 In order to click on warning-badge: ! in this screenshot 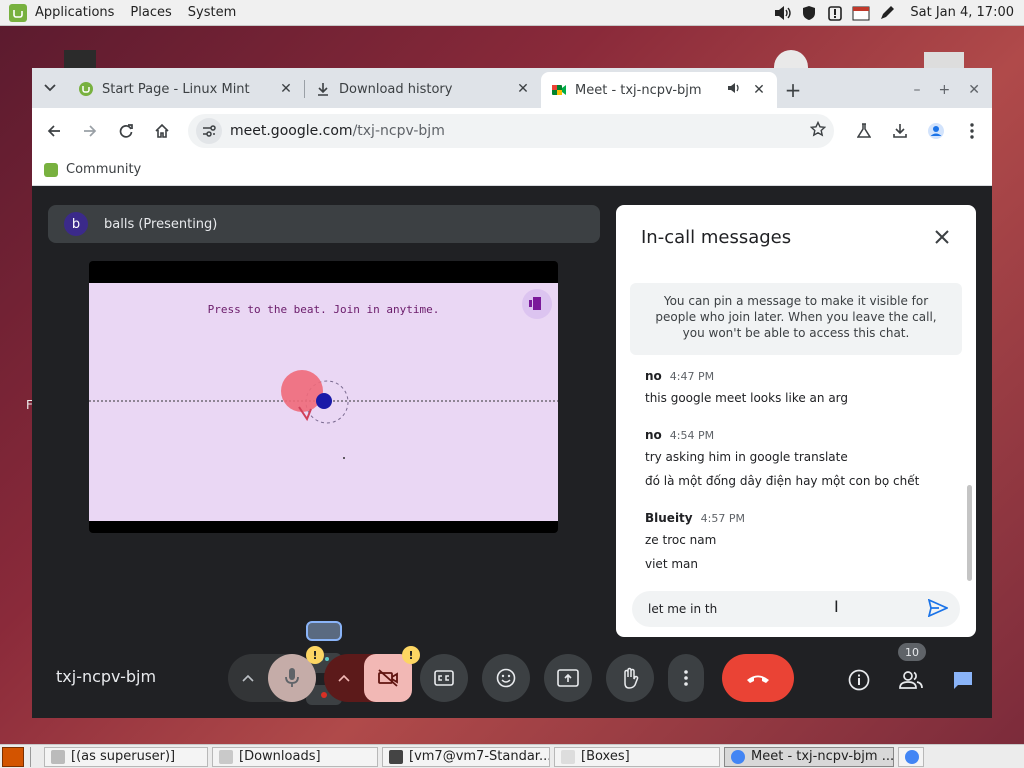, I will do `click(315, 655)`.